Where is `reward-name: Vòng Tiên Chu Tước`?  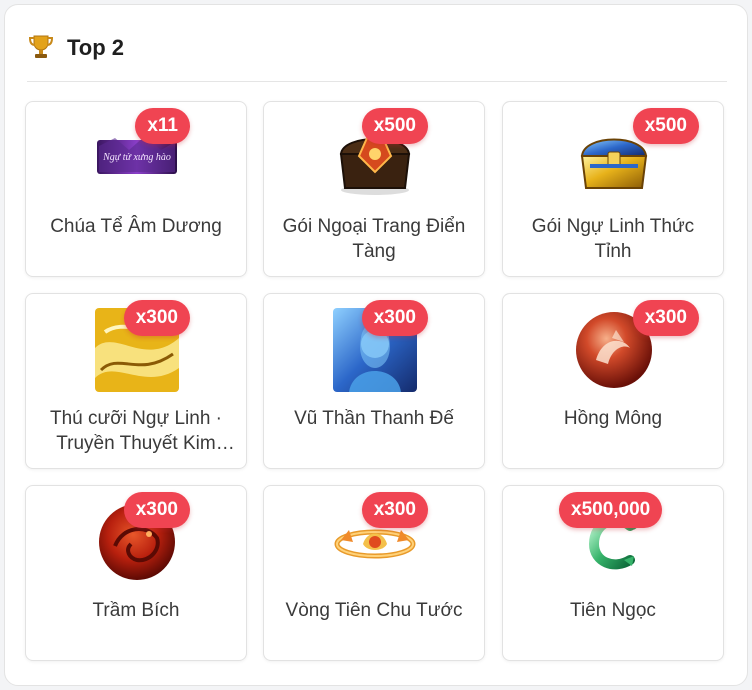 reward-name: Vòng Tiên Chu Tước is located at coordinates (374, 610).